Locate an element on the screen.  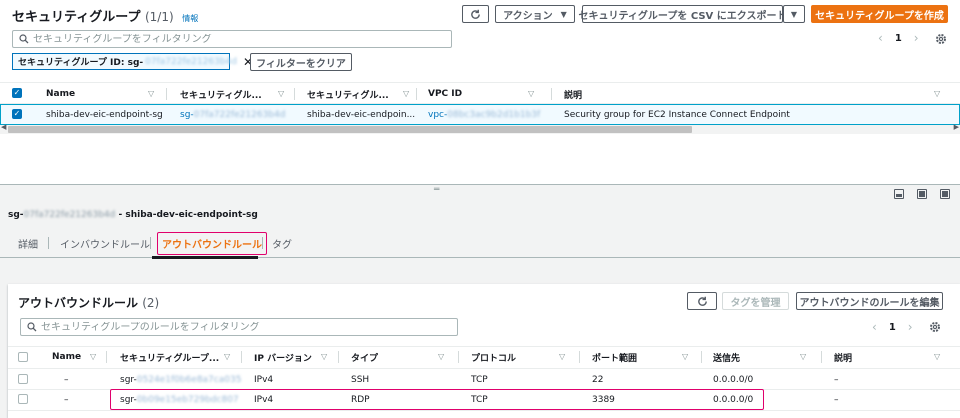
column-header-description: 説明 is located at coordinates (573, 94).